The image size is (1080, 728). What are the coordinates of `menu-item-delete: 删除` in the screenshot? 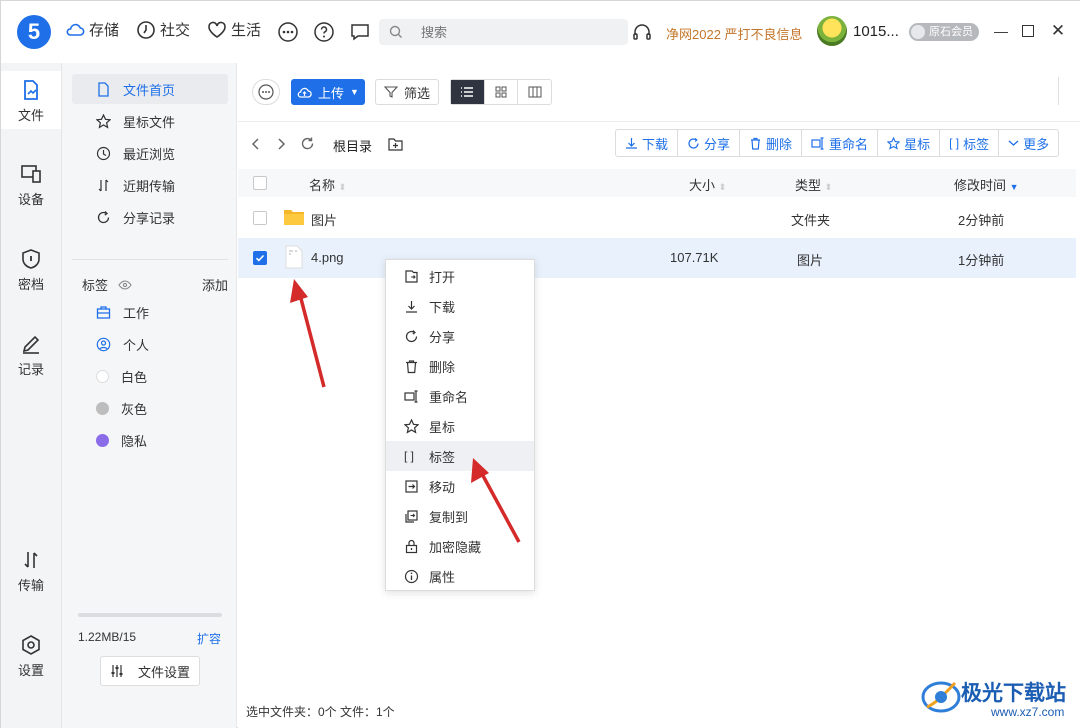 It's located at (460, 366).